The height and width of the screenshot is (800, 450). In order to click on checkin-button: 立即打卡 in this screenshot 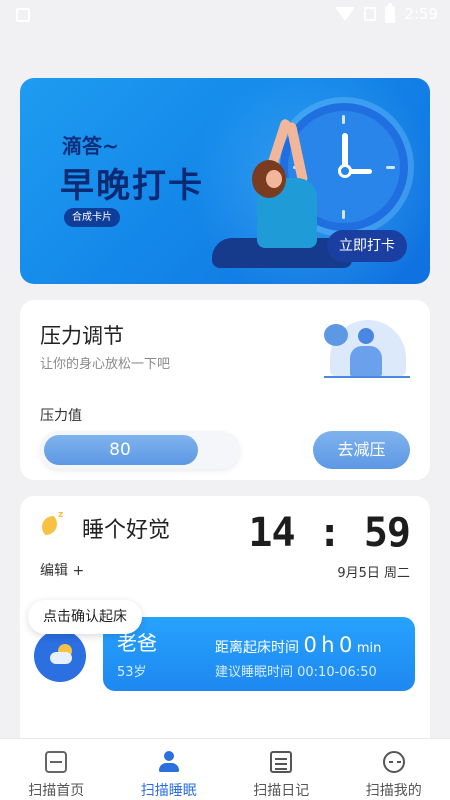, I will do `click(367, 246)`.